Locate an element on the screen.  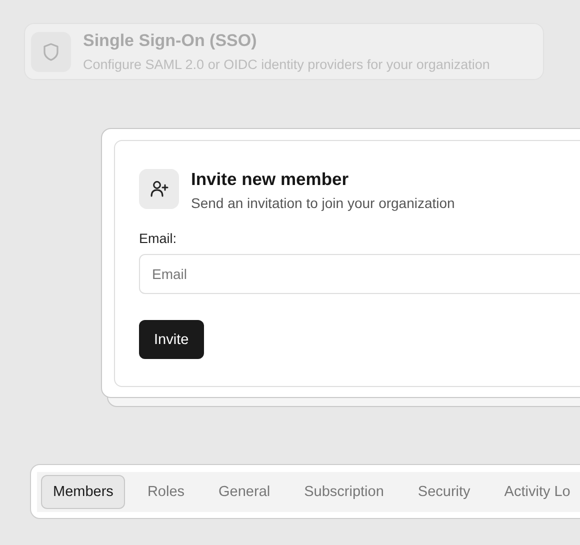
email-field: Email is located at coordinates (359, 274).